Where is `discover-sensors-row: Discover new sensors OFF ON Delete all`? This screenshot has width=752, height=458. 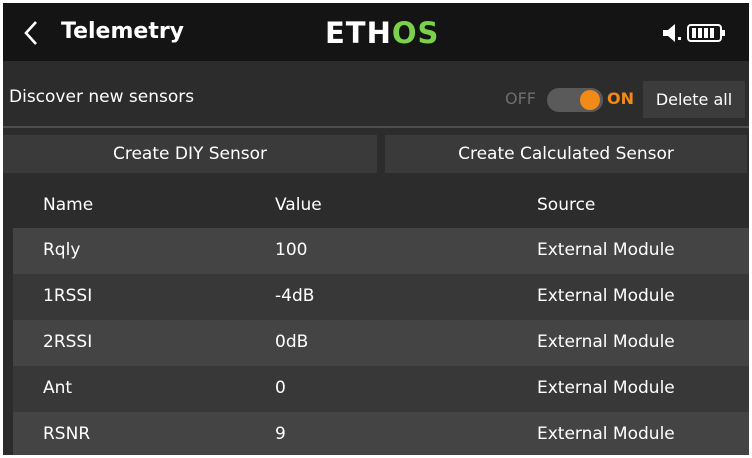 discover-sensors-row: Discover new sensors OFF ON Delete all is located at coordinates (376, 92).